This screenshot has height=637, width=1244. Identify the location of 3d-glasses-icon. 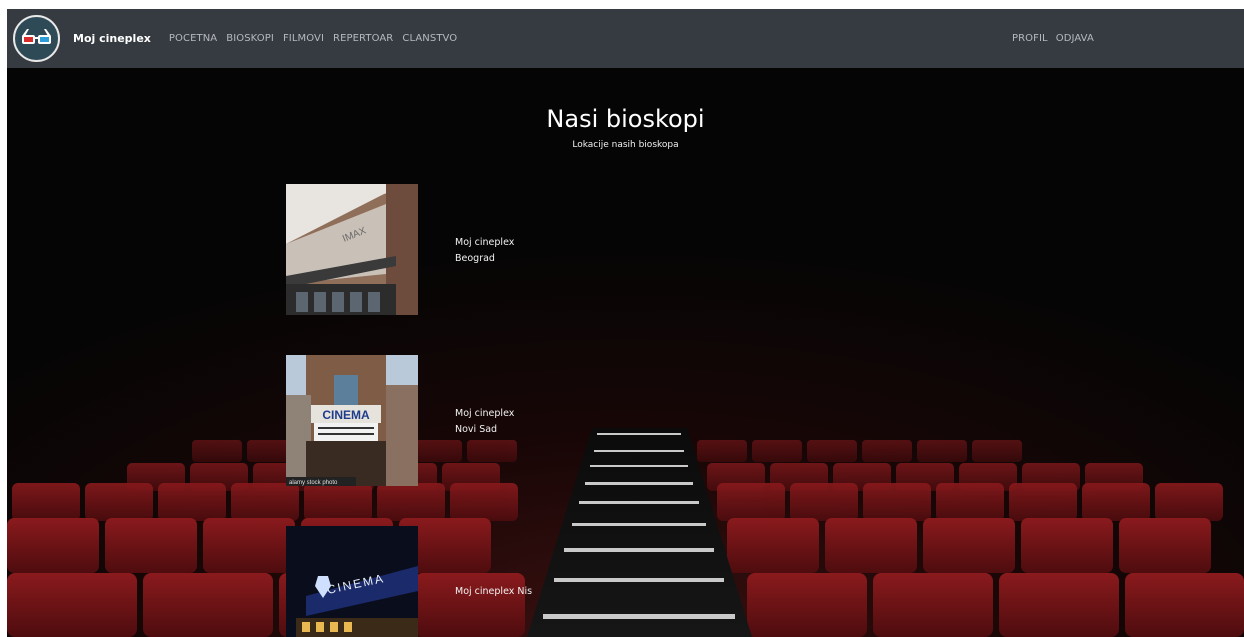
(36, 38).